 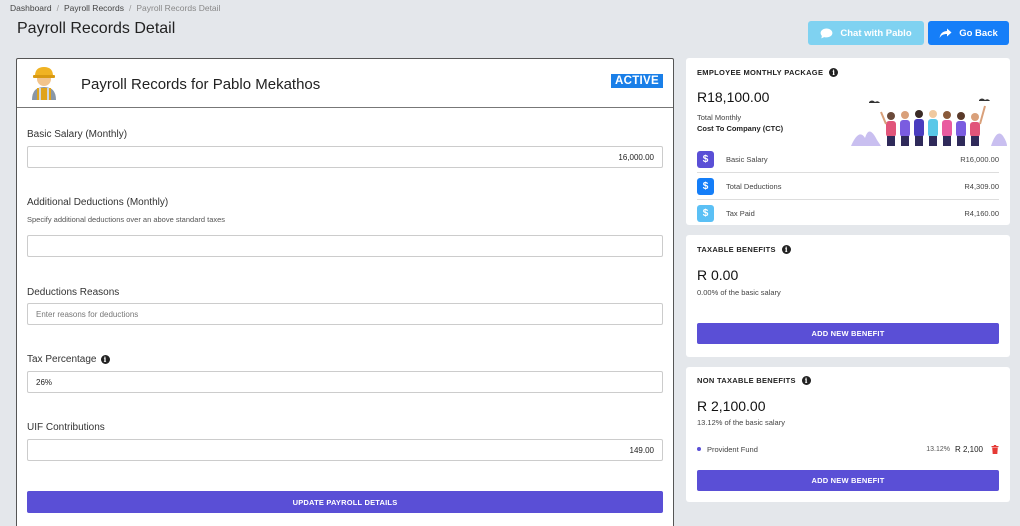 I want to click on non-taxable-percent: 13.12% of the basic salary, so click(x=741, y=422).